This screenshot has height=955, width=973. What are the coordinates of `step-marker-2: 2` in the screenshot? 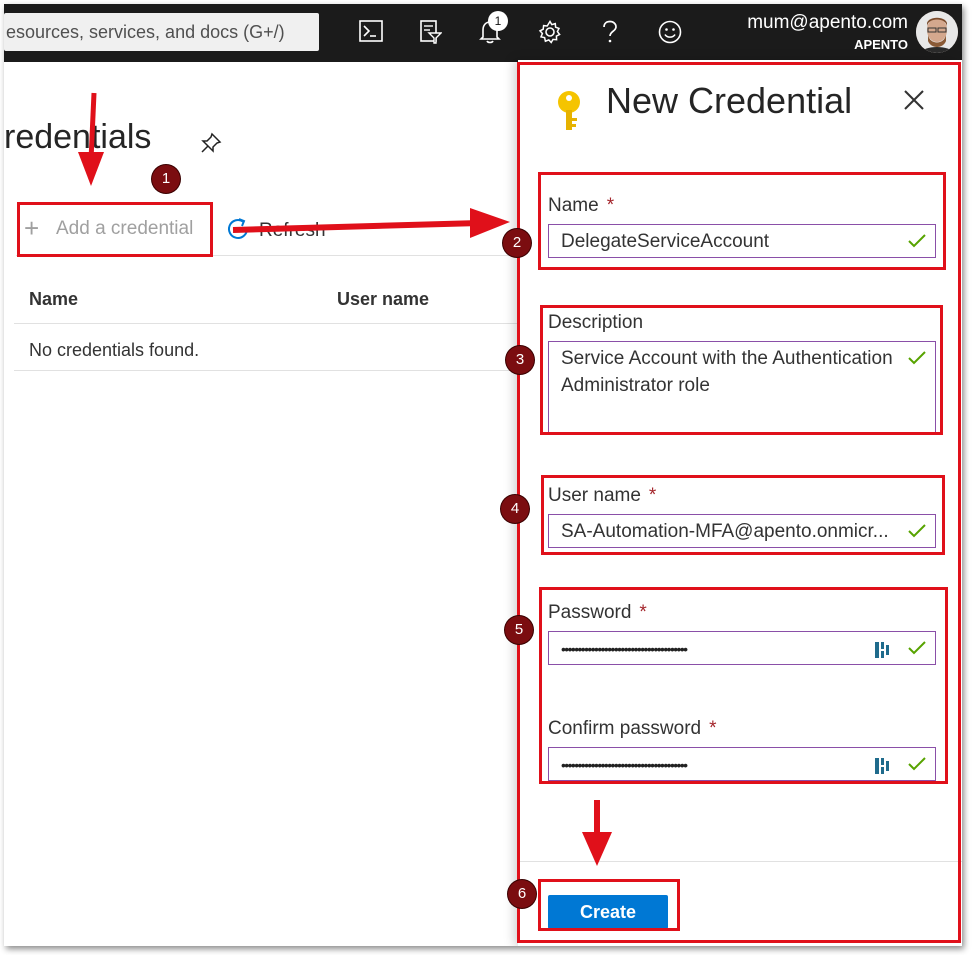 It's located at (517, 243).